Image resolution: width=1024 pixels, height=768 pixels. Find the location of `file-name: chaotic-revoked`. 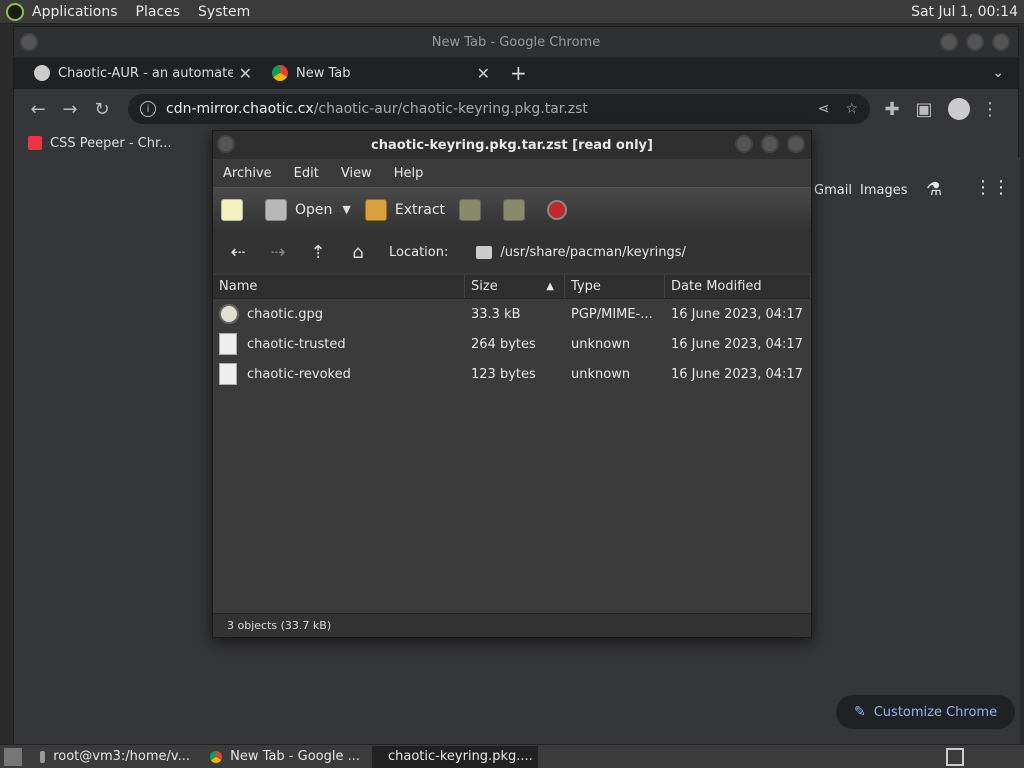

file-name: chaotic-revoked is located at coordinates (299, 374).